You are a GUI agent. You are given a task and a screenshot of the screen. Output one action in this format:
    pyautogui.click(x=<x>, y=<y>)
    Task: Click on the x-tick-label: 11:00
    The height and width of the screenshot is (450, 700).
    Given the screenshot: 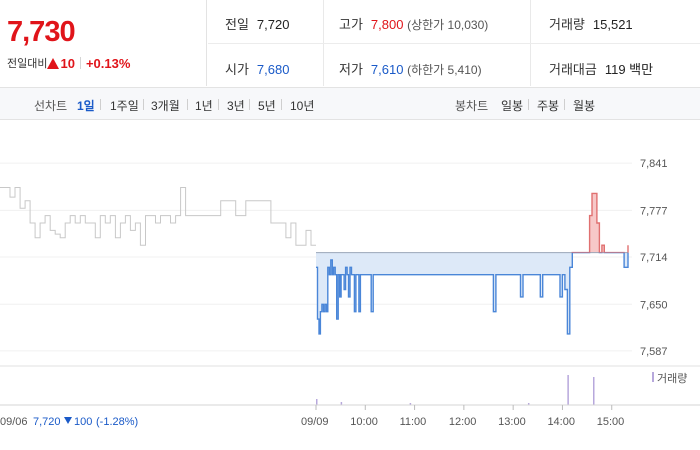 What is the action you would take?
    pyautogui.click(x=413, y=422)
    